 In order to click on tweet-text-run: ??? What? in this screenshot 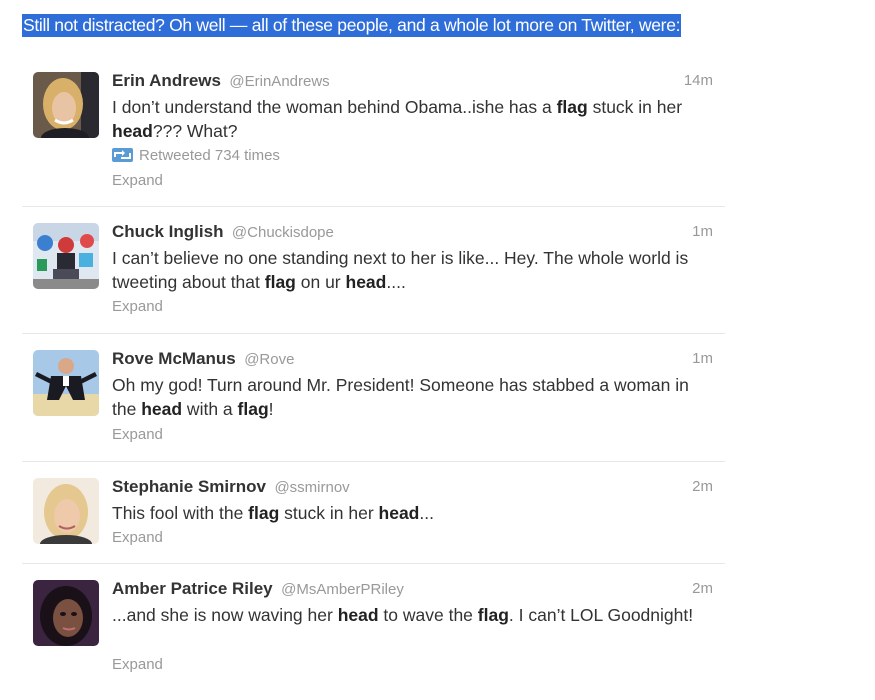, I will do `click(195, 131)`.